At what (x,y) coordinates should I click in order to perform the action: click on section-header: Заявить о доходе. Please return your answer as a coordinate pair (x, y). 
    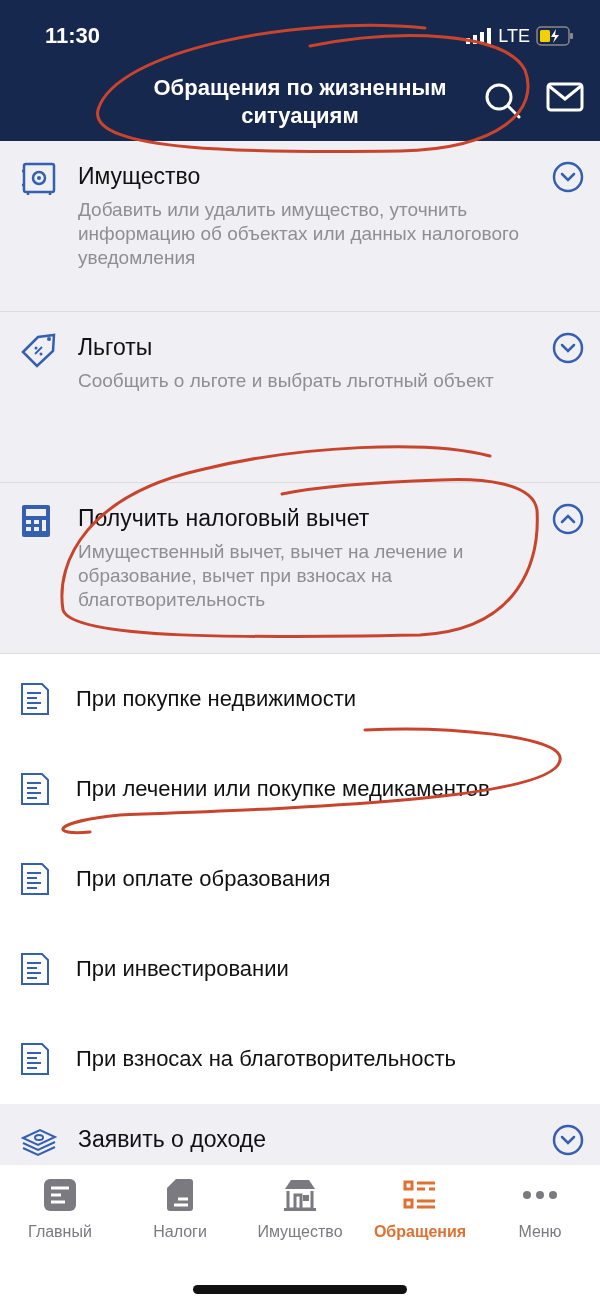
    Looking at the image, I should click on (300, 1134).